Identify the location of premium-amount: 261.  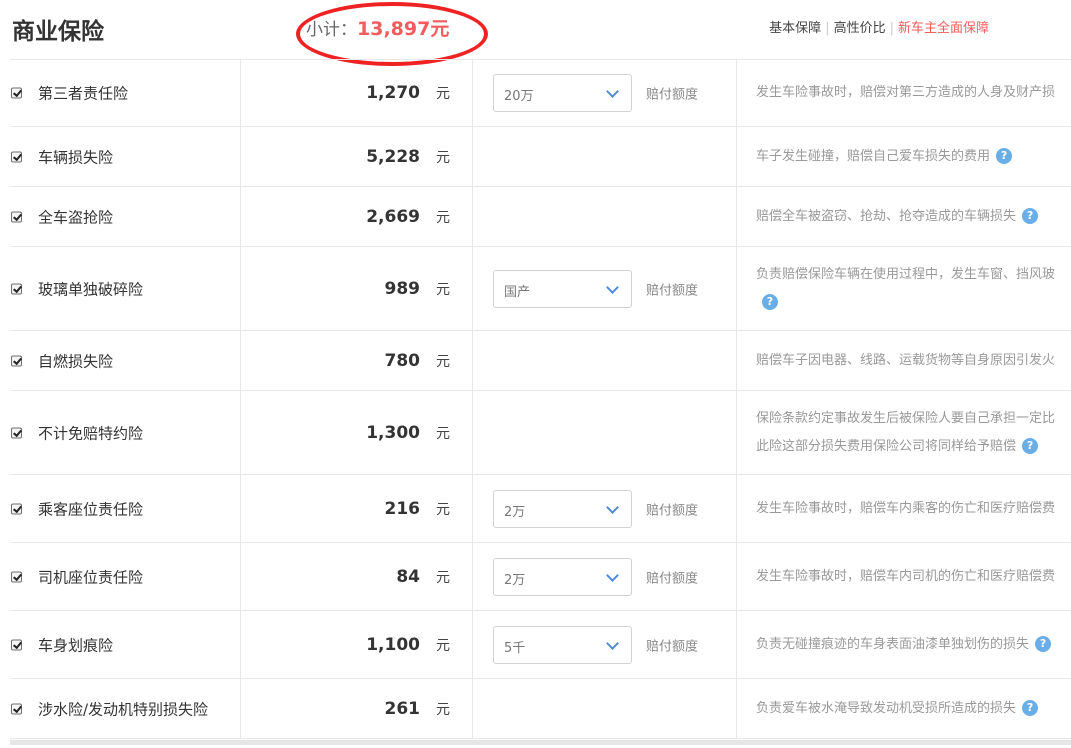
(402, 708).